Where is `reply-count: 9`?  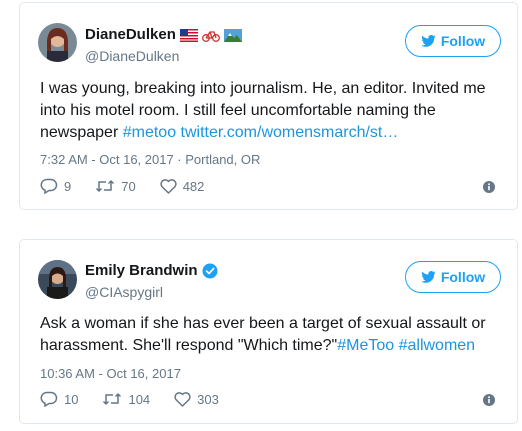
reply-count: 9 is located at coordinates (68, 186).